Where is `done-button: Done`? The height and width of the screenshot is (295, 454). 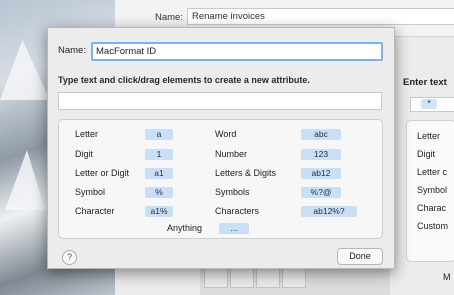
done-button: Done is located at coordinates (360, 256).